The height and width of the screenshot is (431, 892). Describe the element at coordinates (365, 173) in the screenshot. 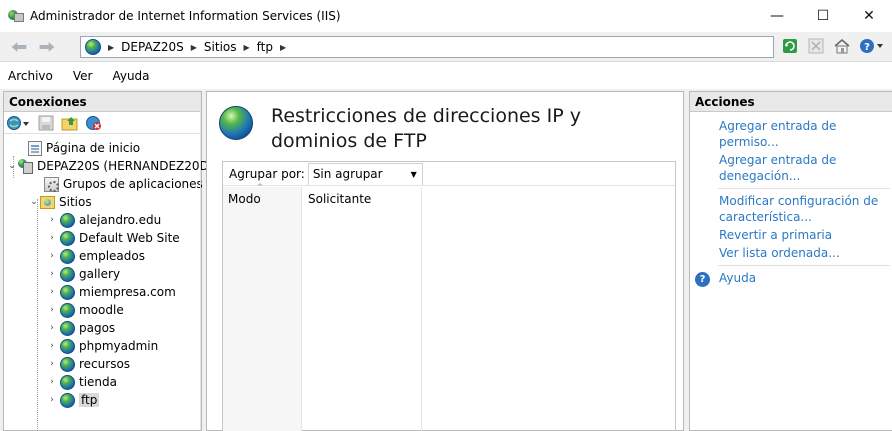

I see `group-by-select: Sin agrupar ▼` at that location.